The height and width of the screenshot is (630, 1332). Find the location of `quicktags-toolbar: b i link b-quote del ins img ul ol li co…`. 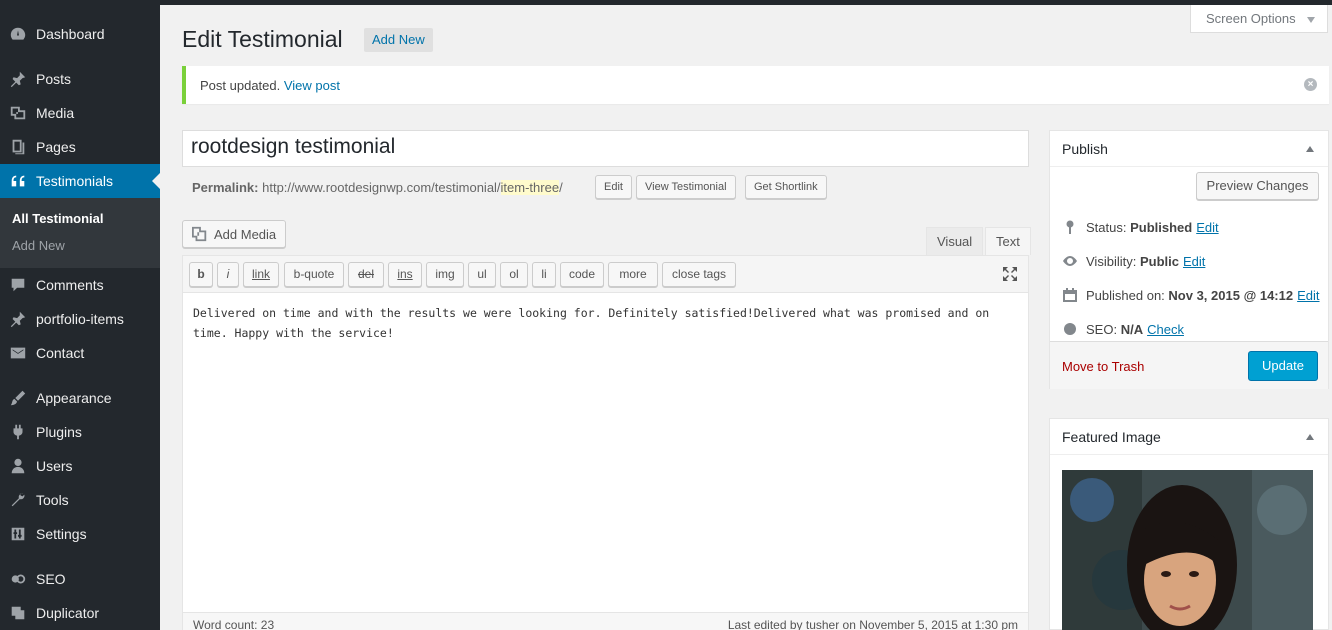

quicktags-toolbar: b i link b-quote del ins img ul ol li co… is located at coordinates (605, 274).